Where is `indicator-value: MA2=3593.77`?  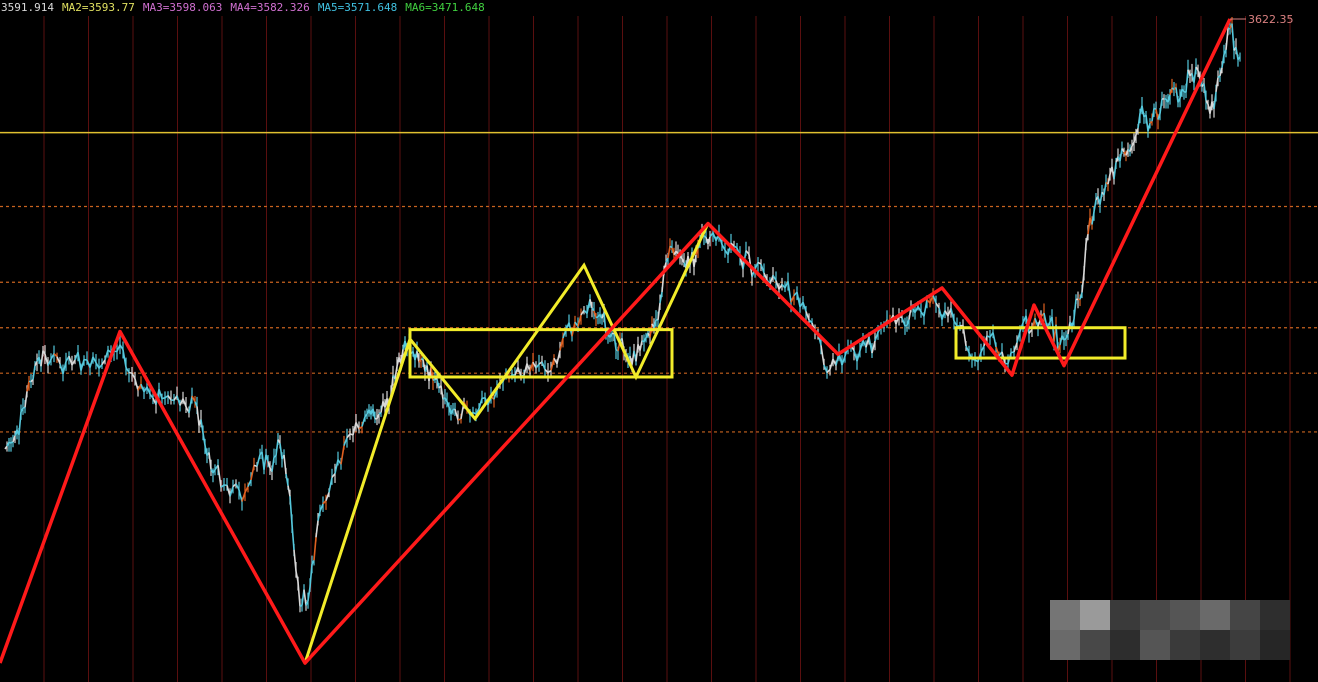
indicator-value: MA2=3593.77 is located at coordinates (98, 7).